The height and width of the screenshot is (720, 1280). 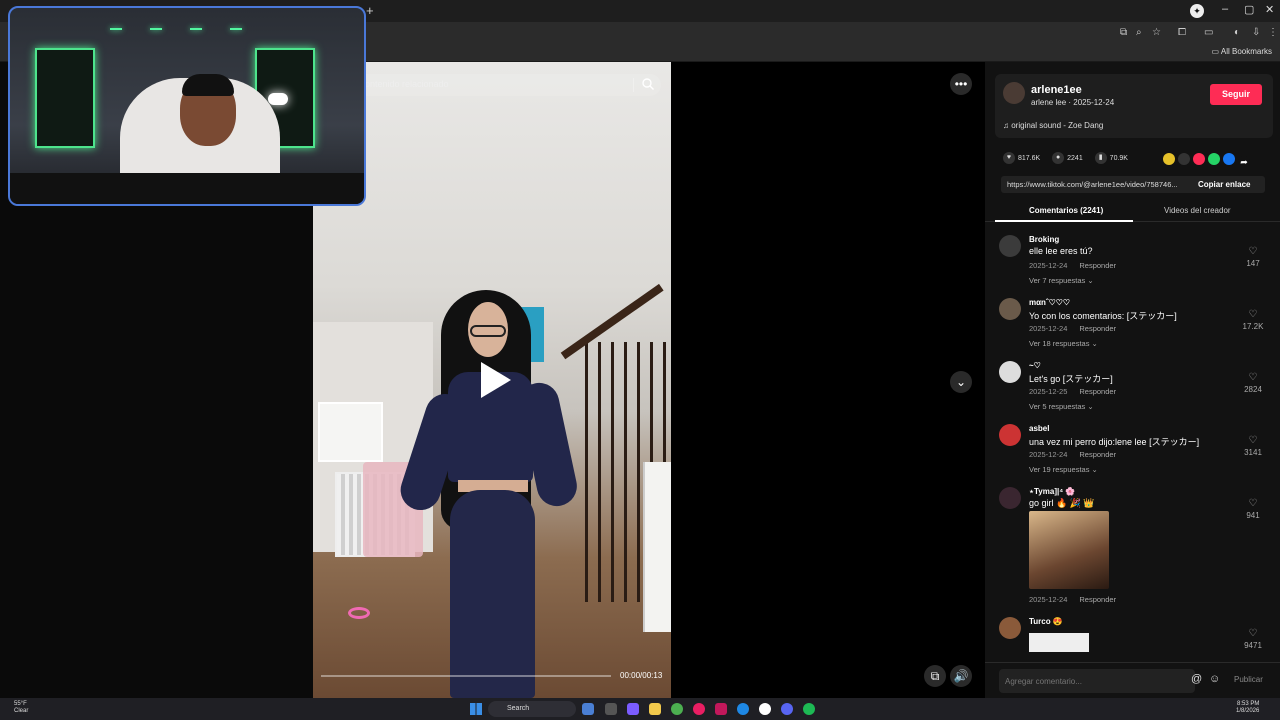 I want to click on webcam-ring-light, so click(x=278, y=99).